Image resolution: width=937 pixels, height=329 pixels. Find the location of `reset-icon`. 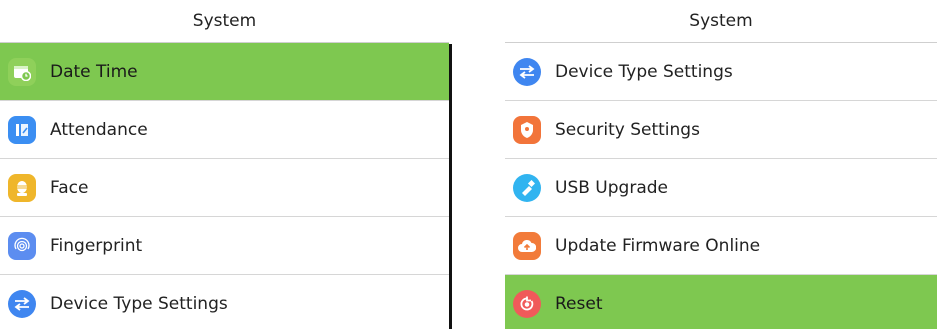

reset-icon is located at coordinates (527, 303).